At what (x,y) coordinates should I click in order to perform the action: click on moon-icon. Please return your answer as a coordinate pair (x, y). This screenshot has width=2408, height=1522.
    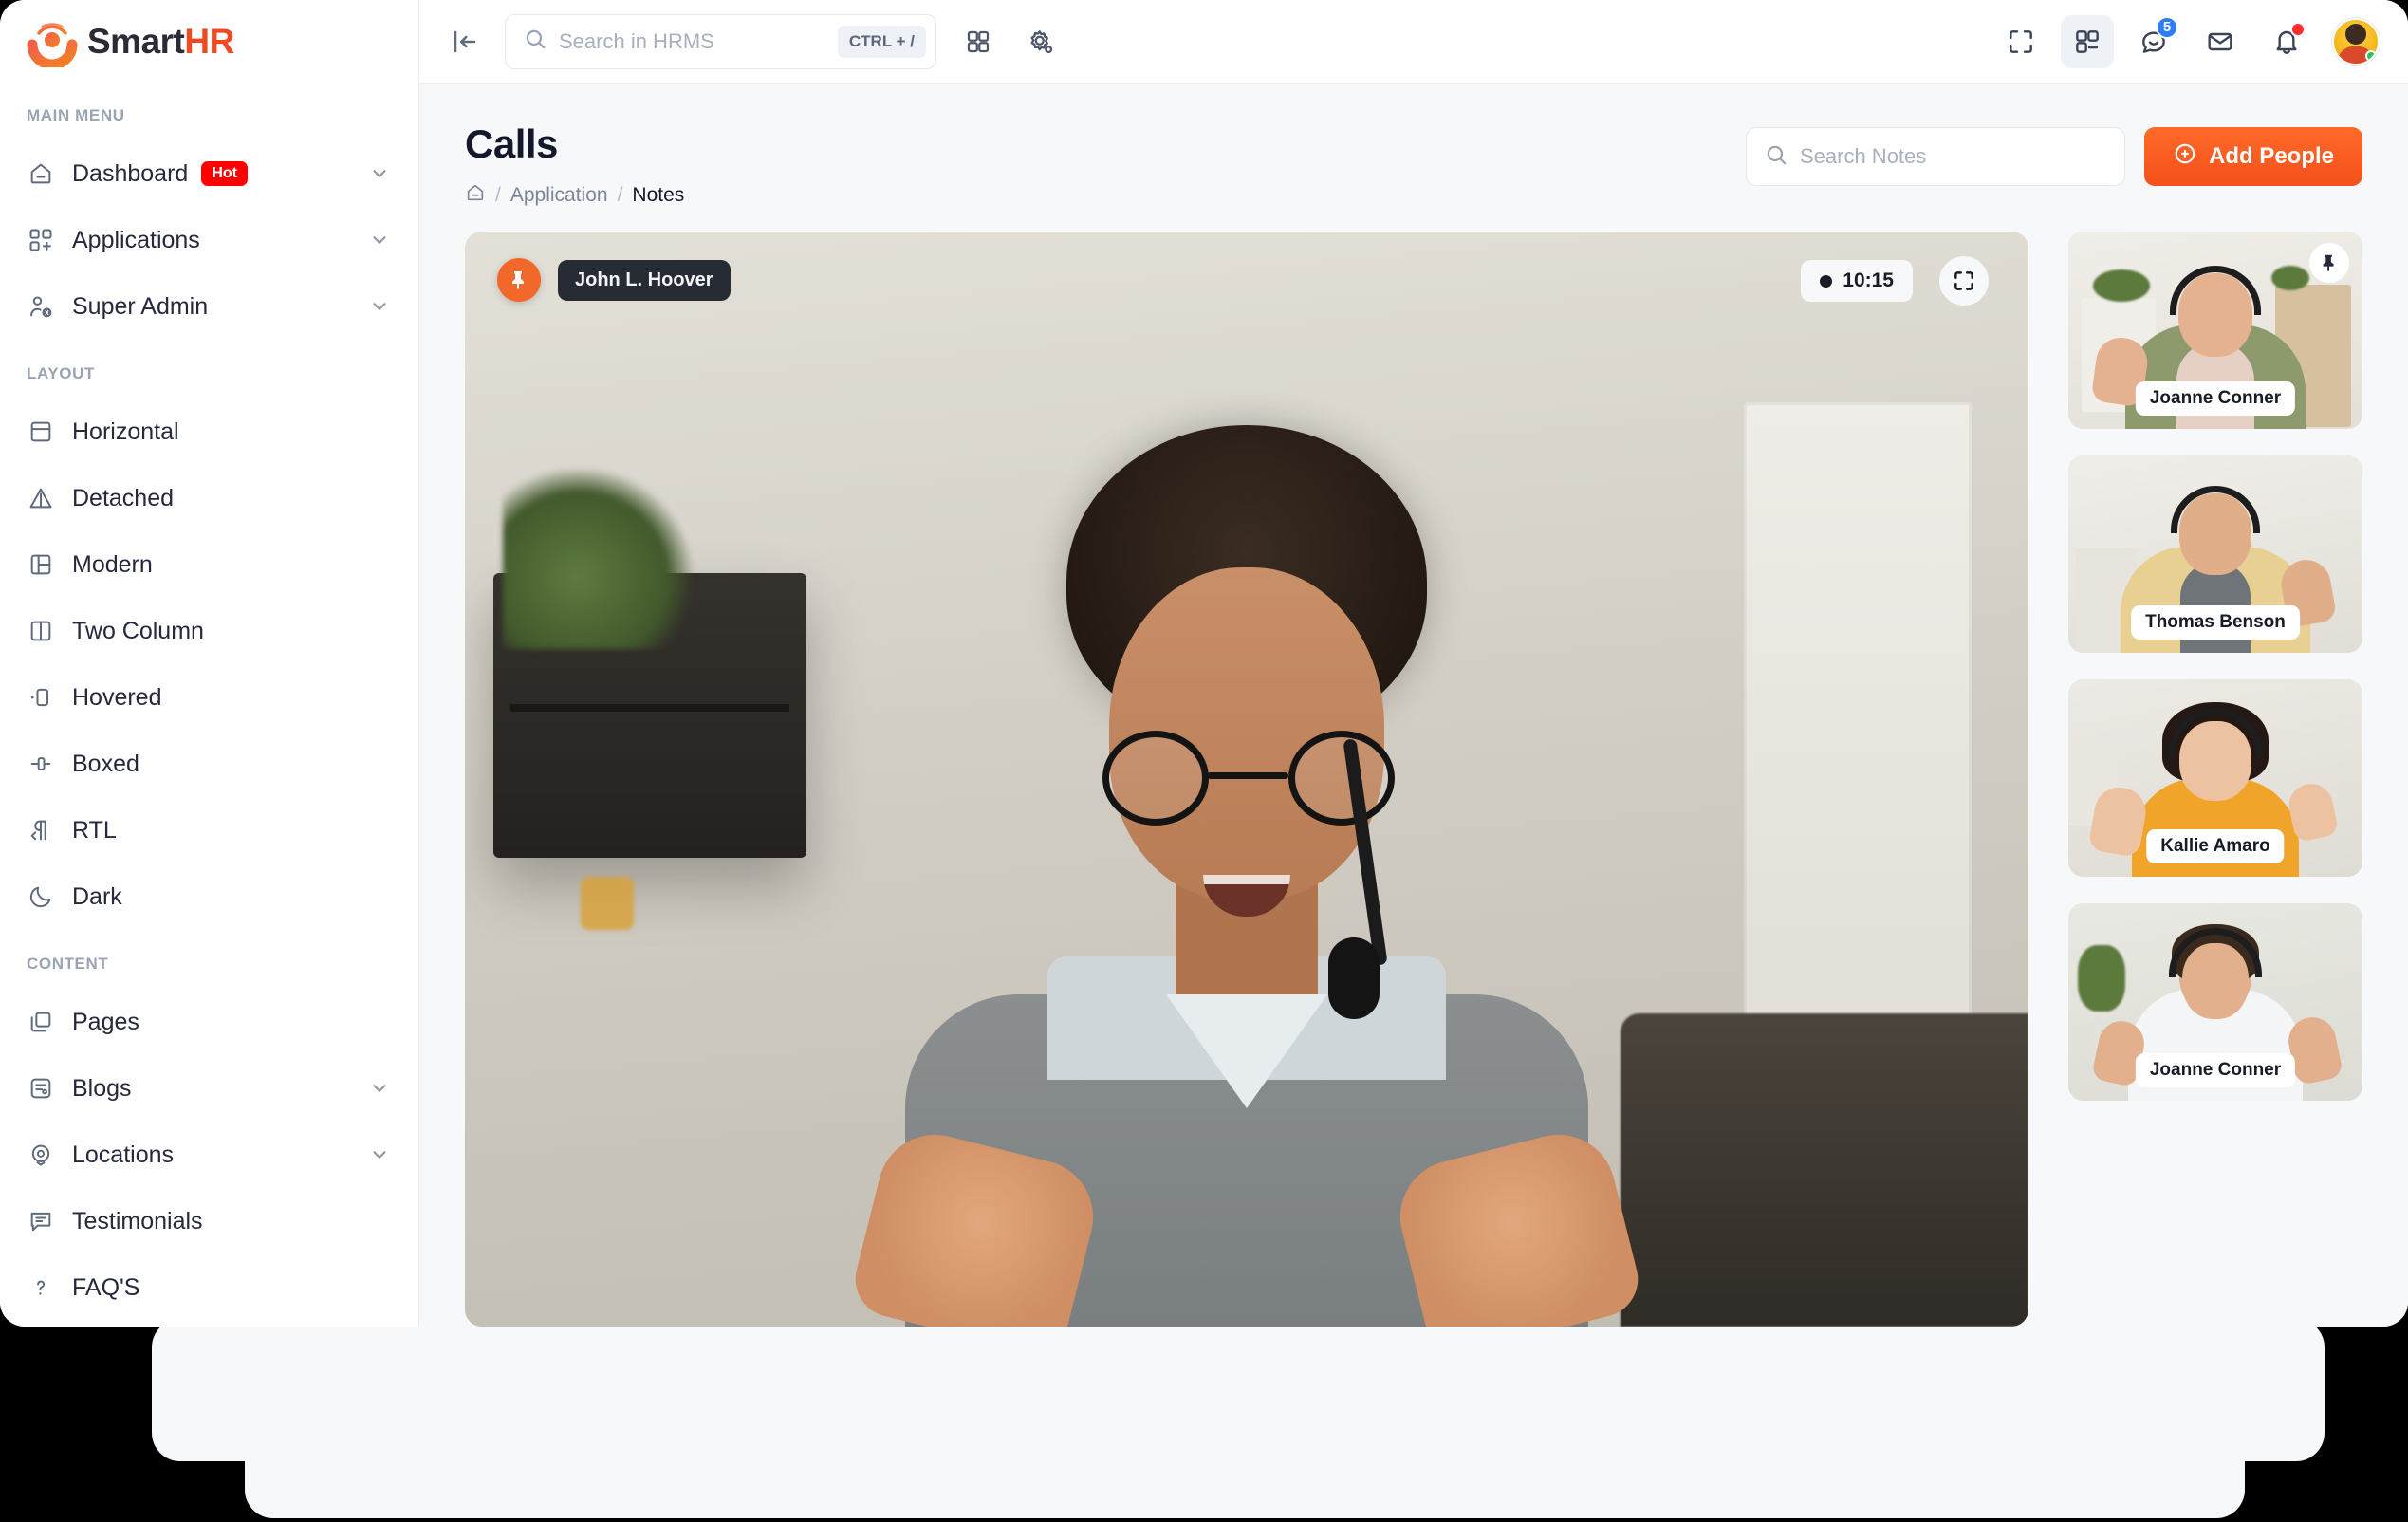
    Looking at the image, I should click on (41, 896).